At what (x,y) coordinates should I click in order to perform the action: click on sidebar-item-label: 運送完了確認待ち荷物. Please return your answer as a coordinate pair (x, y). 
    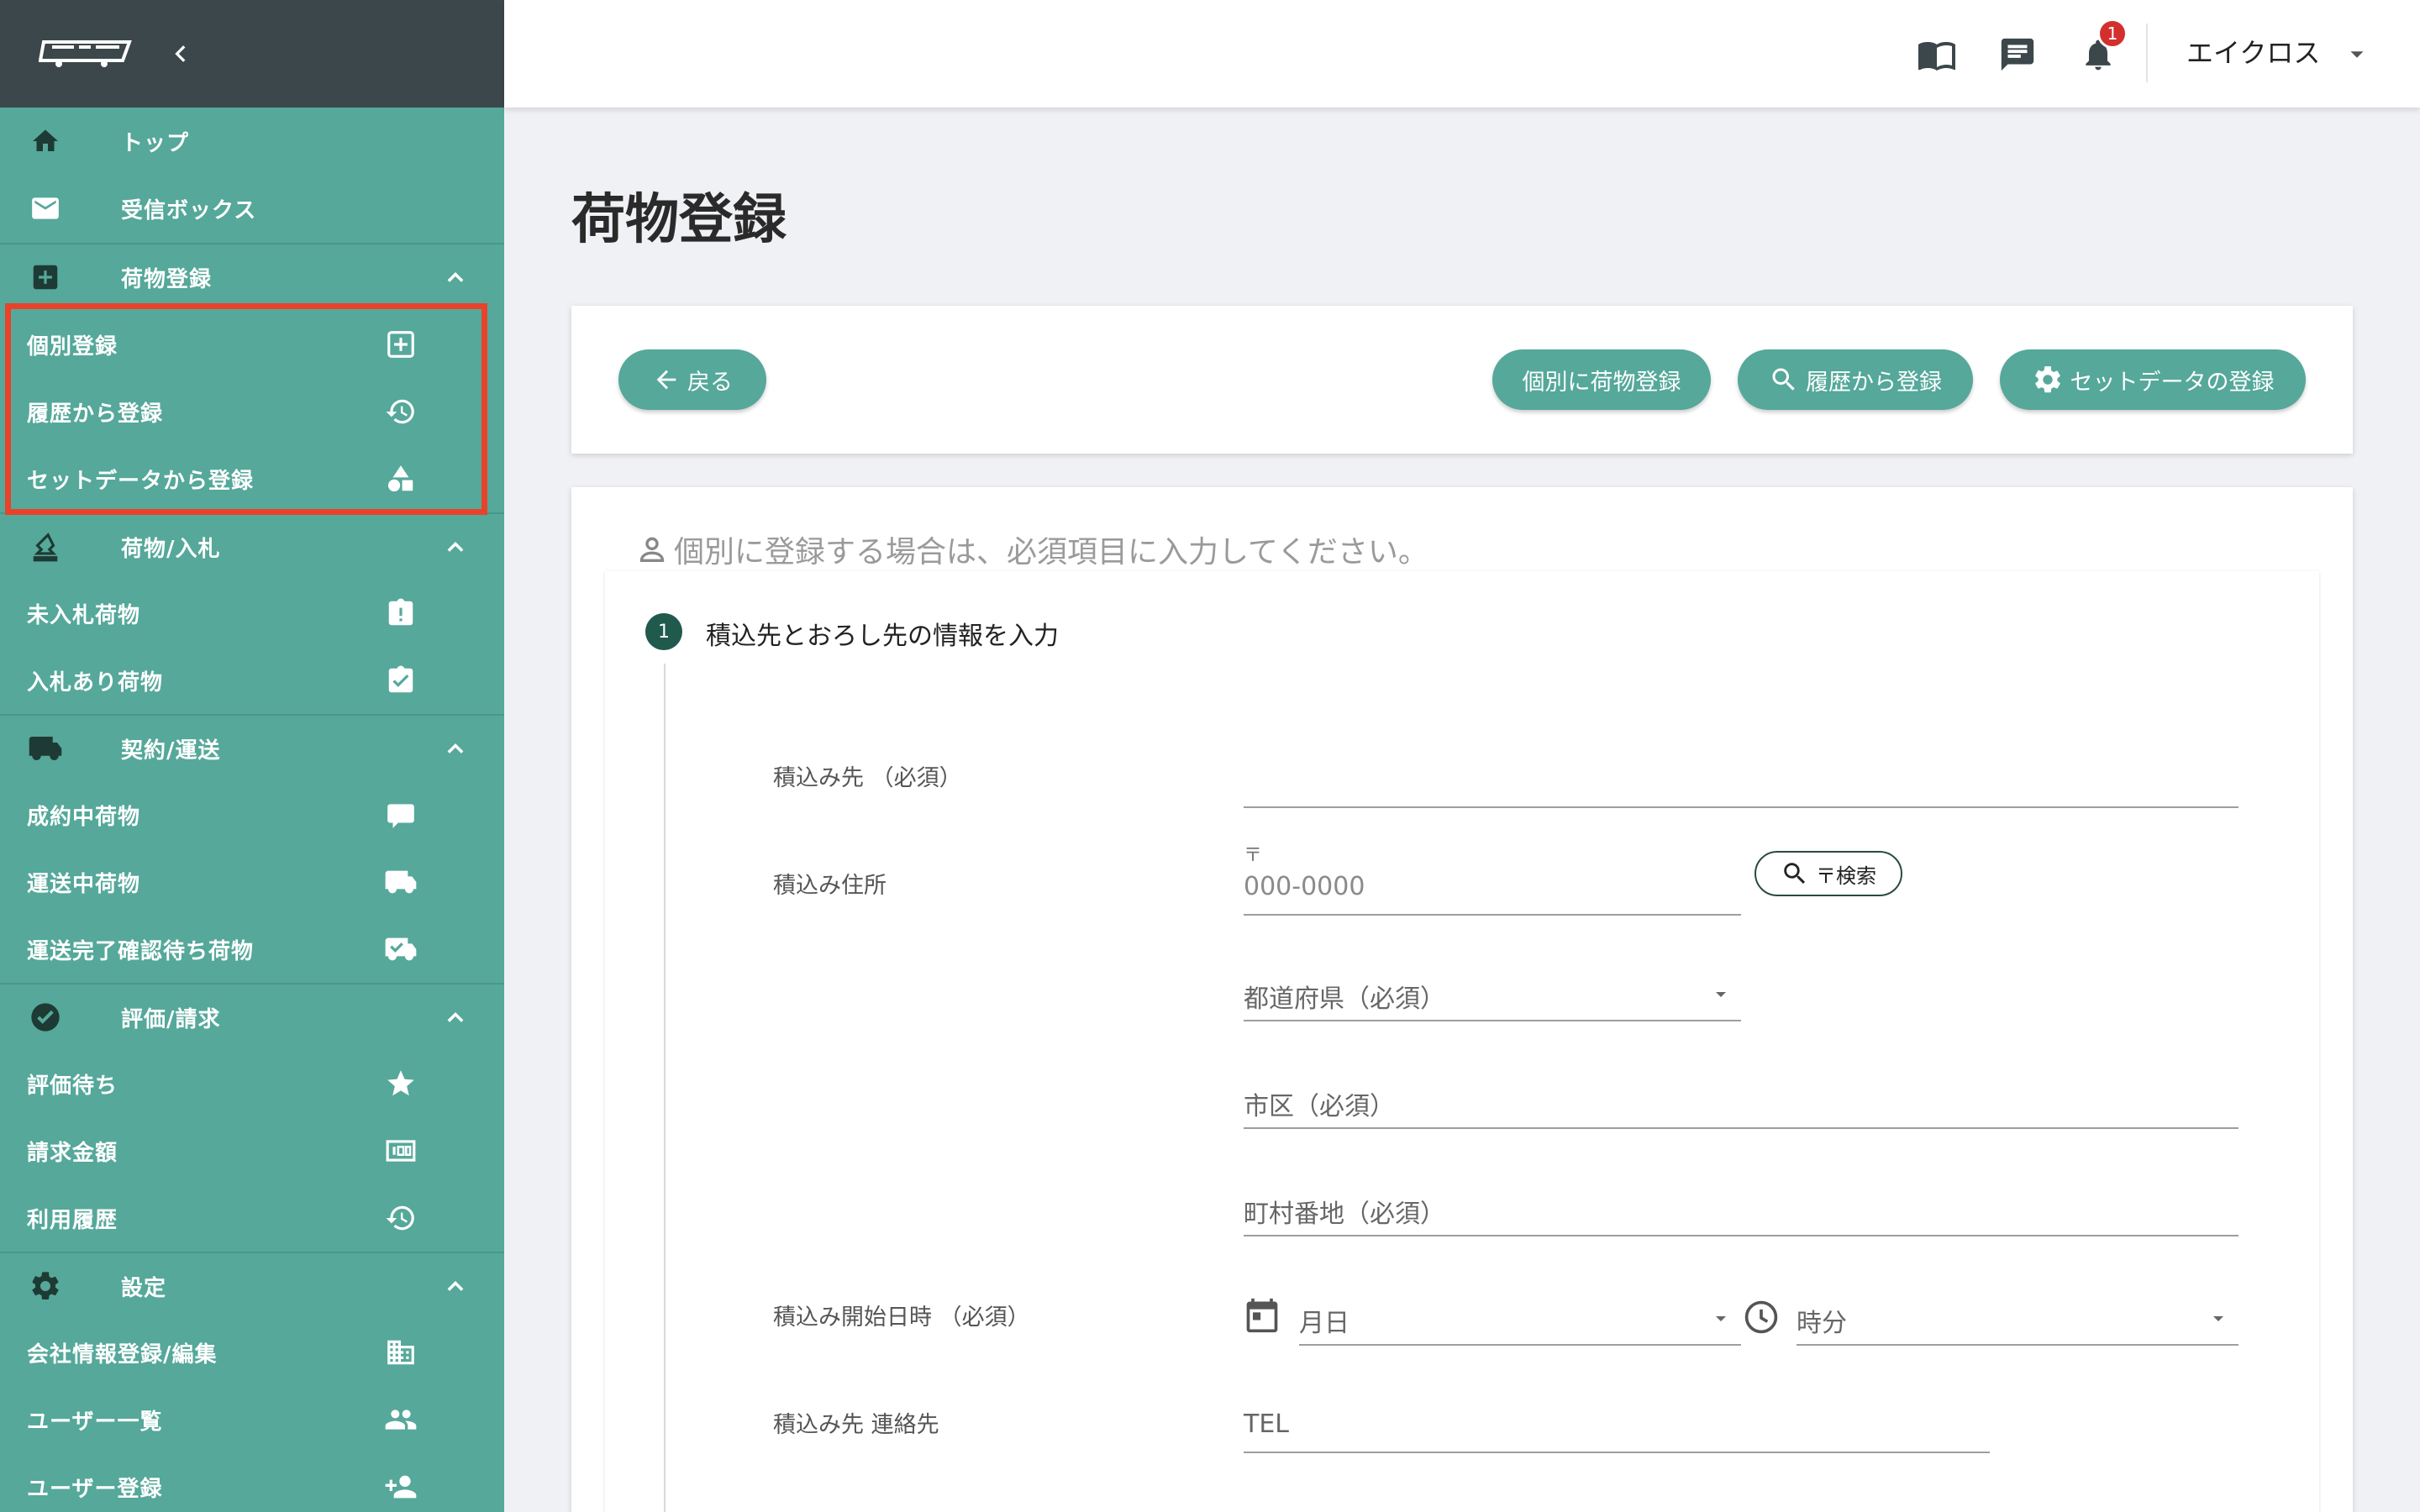
    Looking at the image, I should click on (141, 951).